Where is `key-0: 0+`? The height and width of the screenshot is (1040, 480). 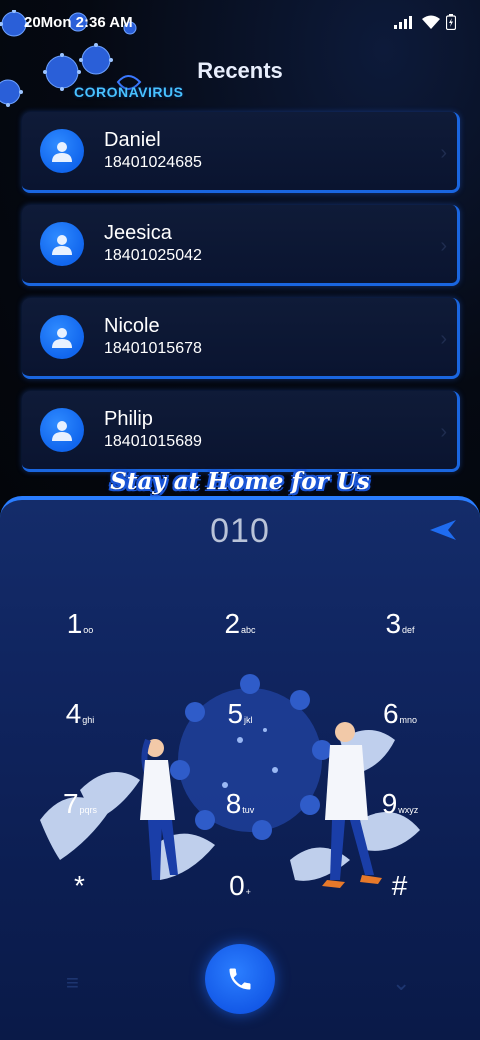 key-0: 0+ is located at coordinates (240, 900).